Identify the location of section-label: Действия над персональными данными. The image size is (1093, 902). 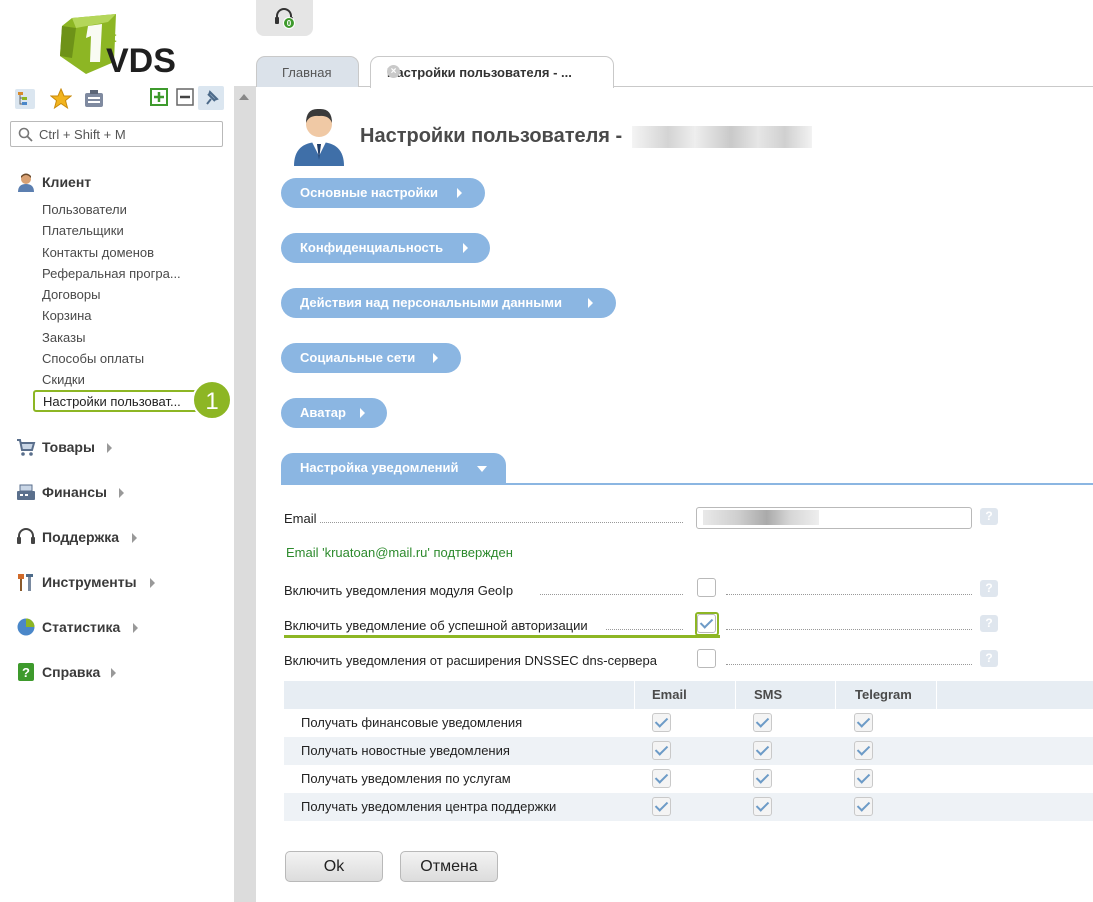
(431, 302).